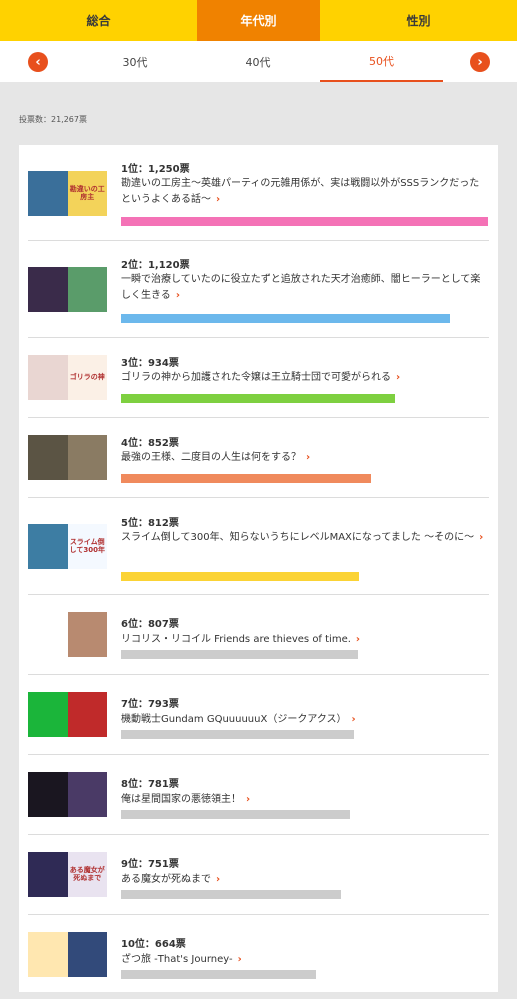 This screenshot has height=999, width=517. What do you see at coordinates (87, 874) in the screenshot?
I see `thumbnail-logo: ある魔女が死ぬまで` at bounding box center [87, 874].